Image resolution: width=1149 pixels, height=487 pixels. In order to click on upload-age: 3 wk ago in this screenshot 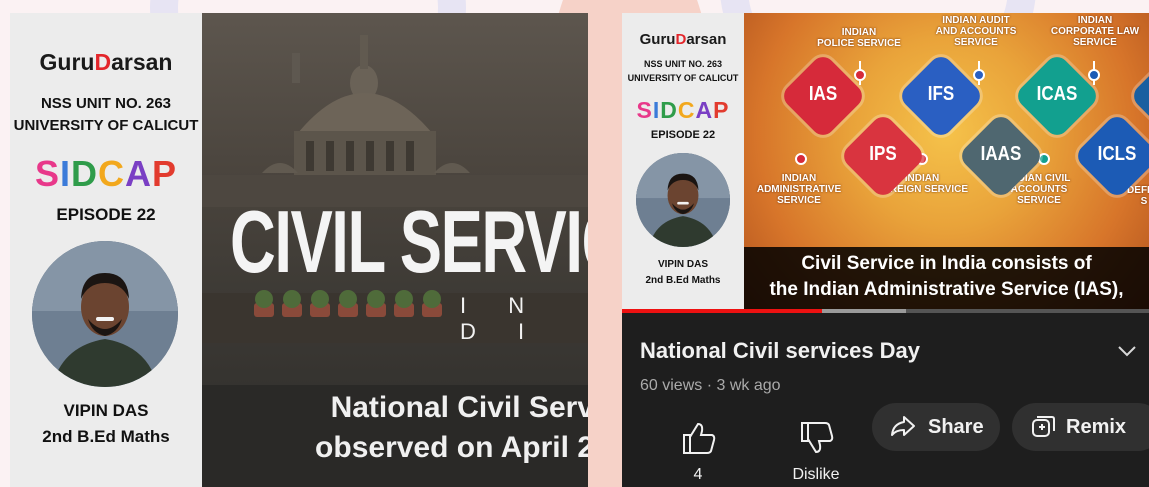, I will do `click(748, 385)`.